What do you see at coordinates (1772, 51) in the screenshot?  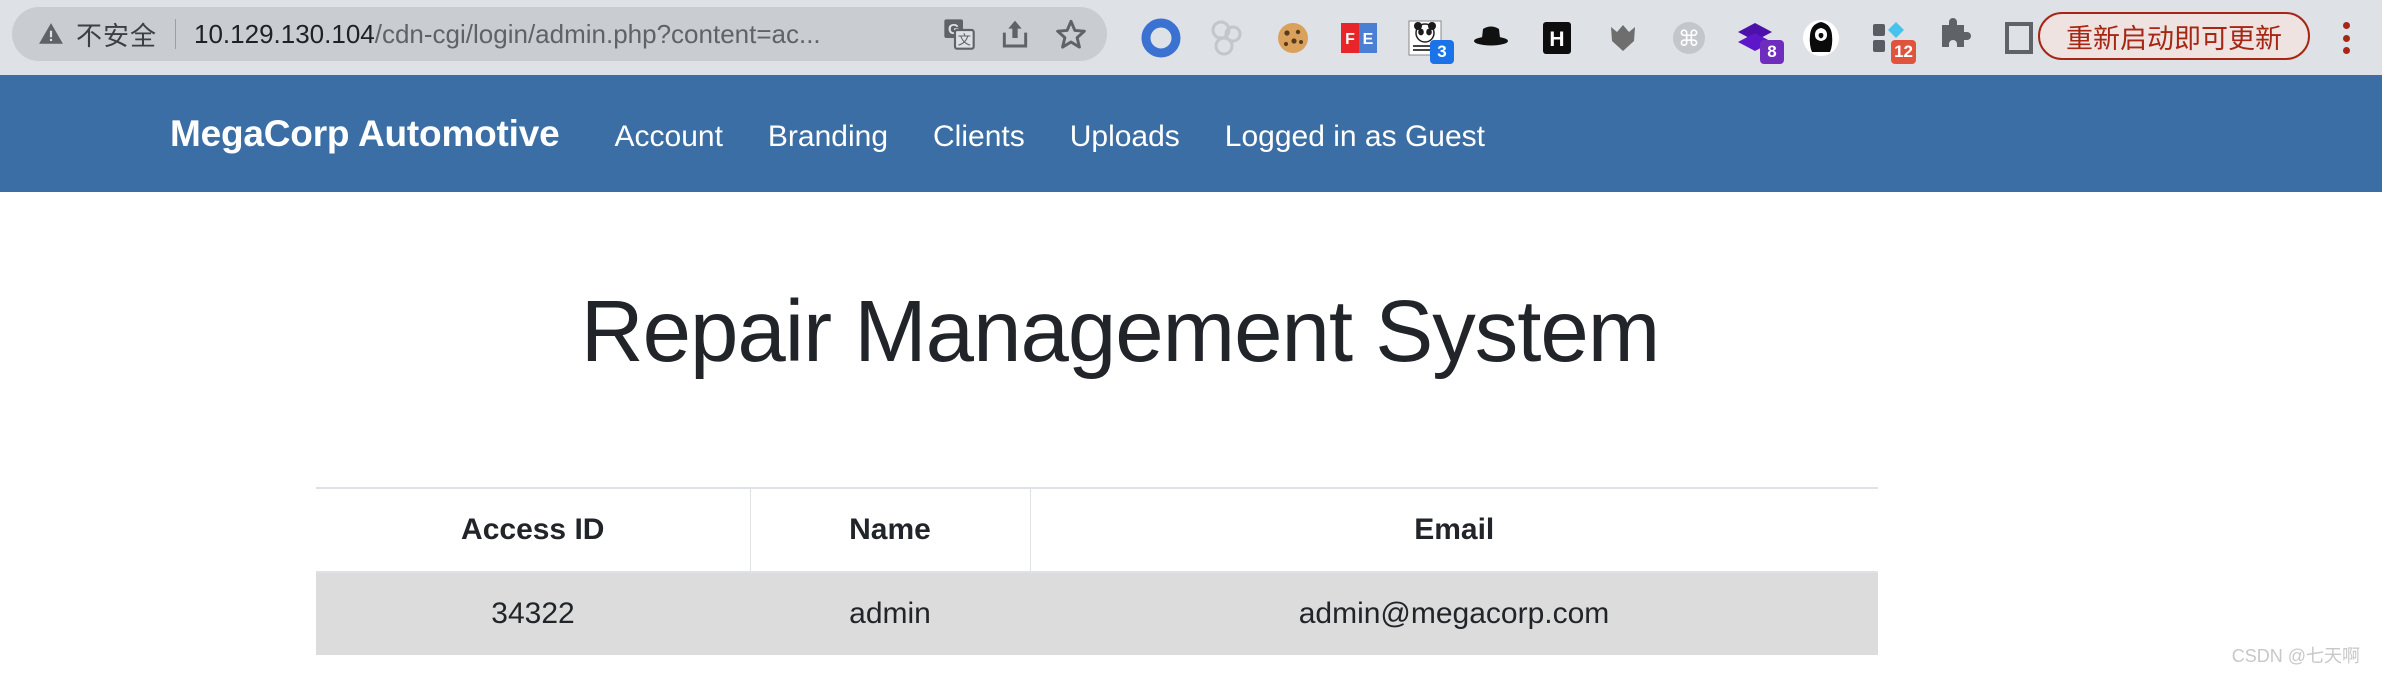 I see `extension-badge: 8` at bounding box center [1772, 51].